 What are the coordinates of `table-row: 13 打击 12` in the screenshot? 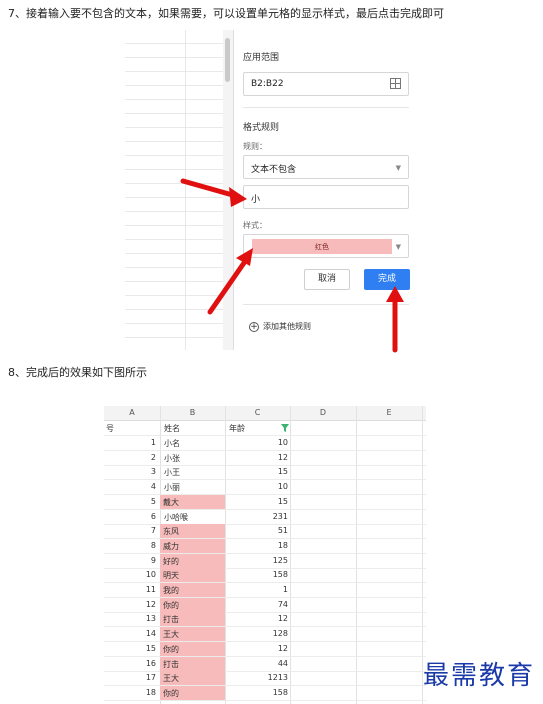 It's located at (265, 620).